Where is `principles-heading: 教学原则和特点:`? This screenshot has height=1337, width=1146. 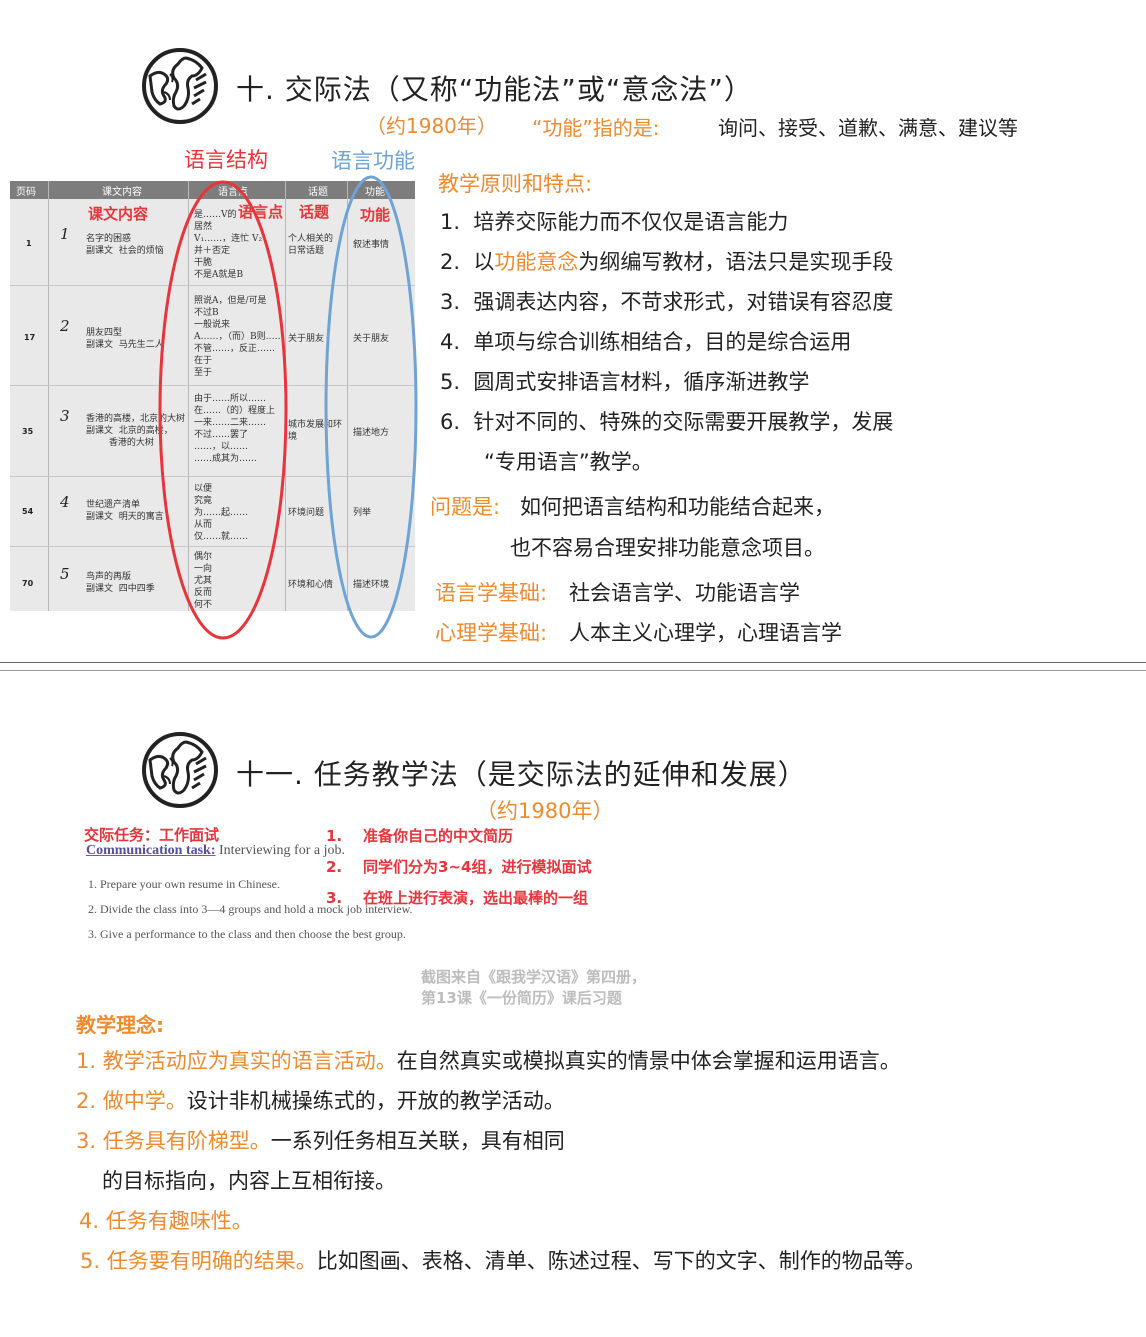
principles-heading: 教学原则和特点: is located at coordinates (515, 184).